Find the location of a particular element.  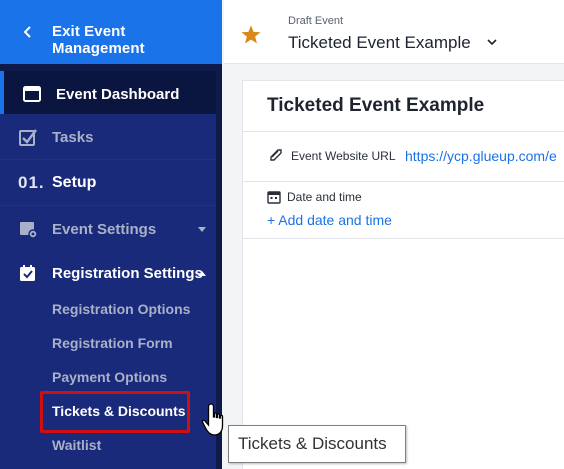

event-status-label: Draft Event is located at coordinates (316, 21).